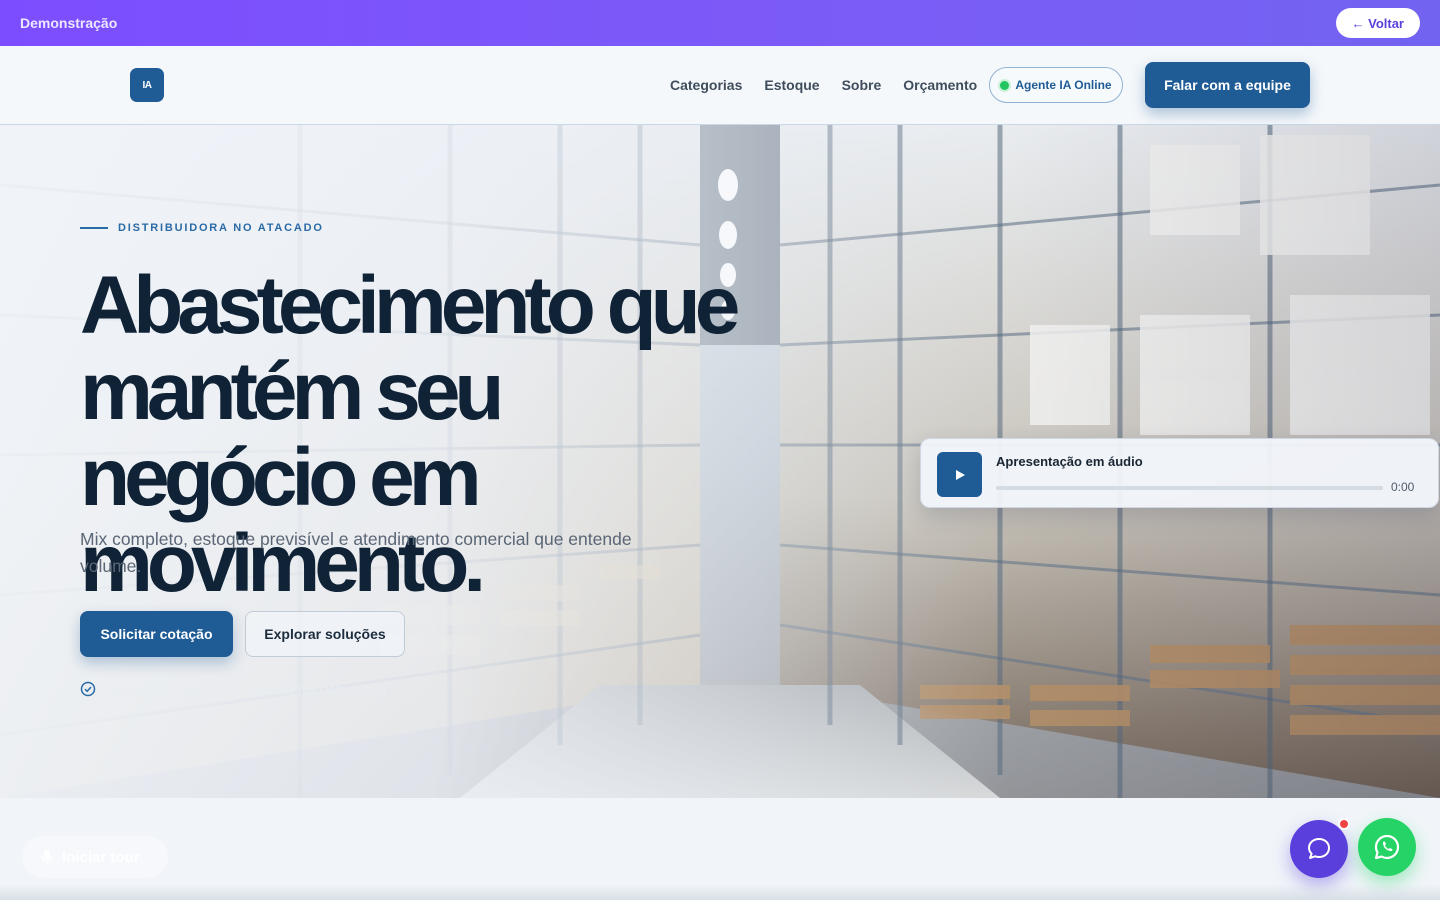  What do you see at coordinates (1227, 85) in the screenshot?
I see `talk-to-team-button: Falar com a equipe` at bounding box center [1227, 85].